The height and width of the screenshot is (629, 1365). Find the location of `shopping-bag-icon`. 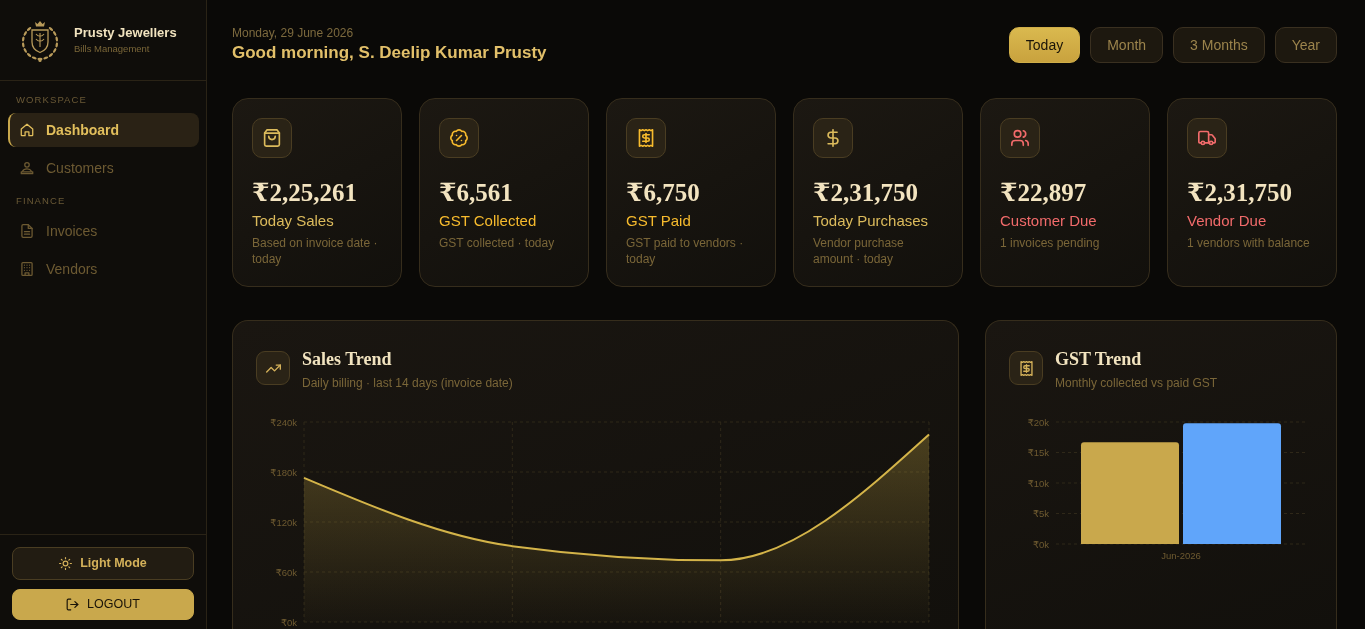

shopping-bag-icon is located at coordinates (272, 138).